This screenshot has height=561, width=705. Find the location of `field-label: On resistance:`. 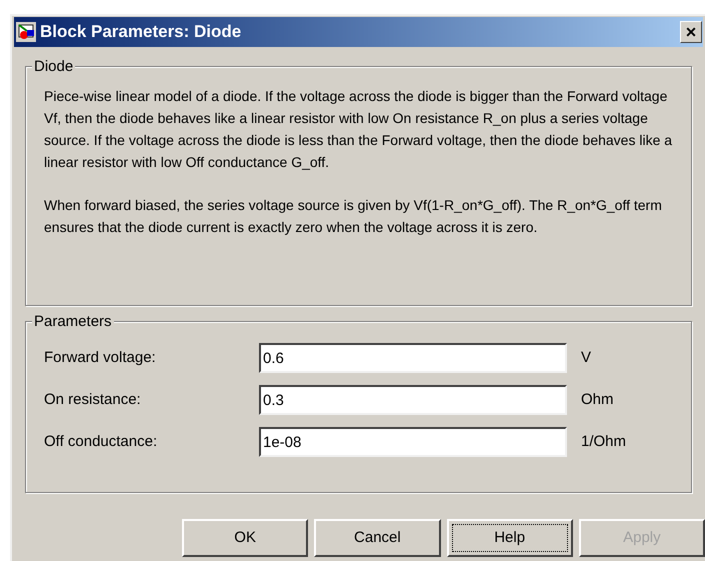

field-label: On resistance: is located at coordinates (93, 400).